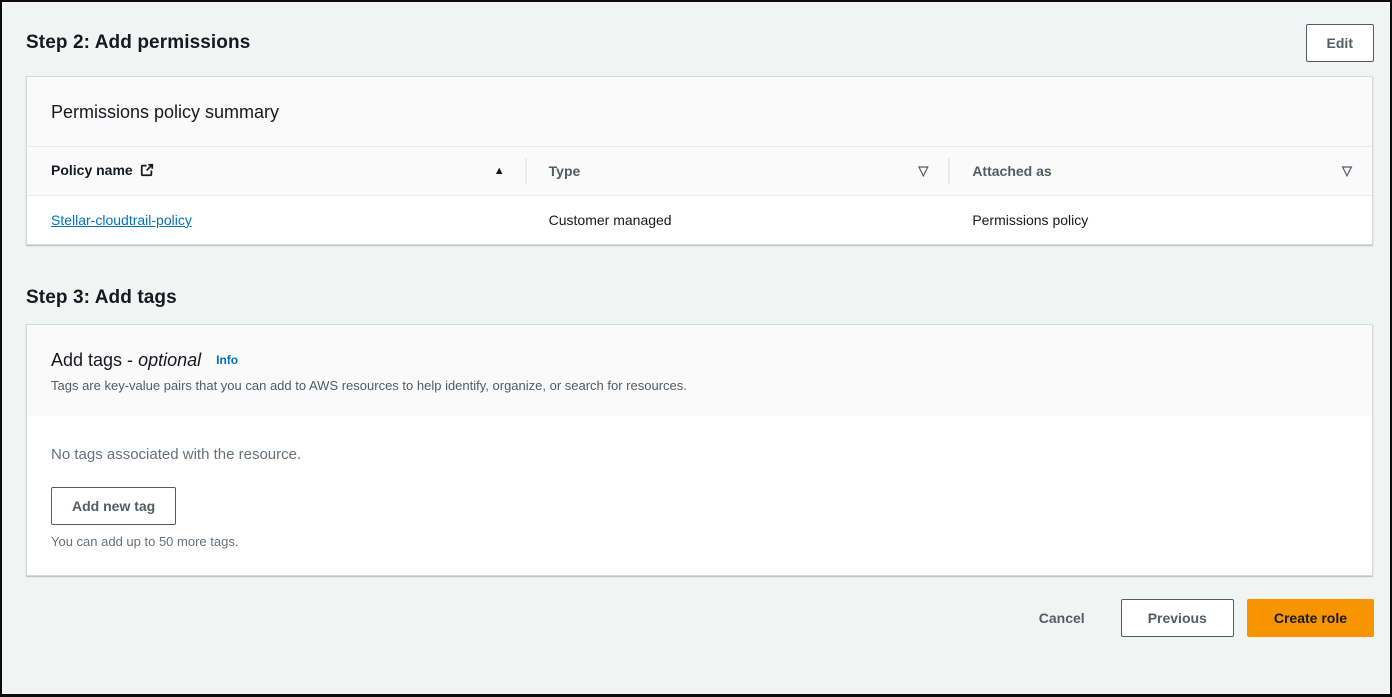 The width and height of the screenshot is (1392, 697). Describe the element at coordinates (1339, 43) in the screenshot. I see `edit-button: Edit` at that location.